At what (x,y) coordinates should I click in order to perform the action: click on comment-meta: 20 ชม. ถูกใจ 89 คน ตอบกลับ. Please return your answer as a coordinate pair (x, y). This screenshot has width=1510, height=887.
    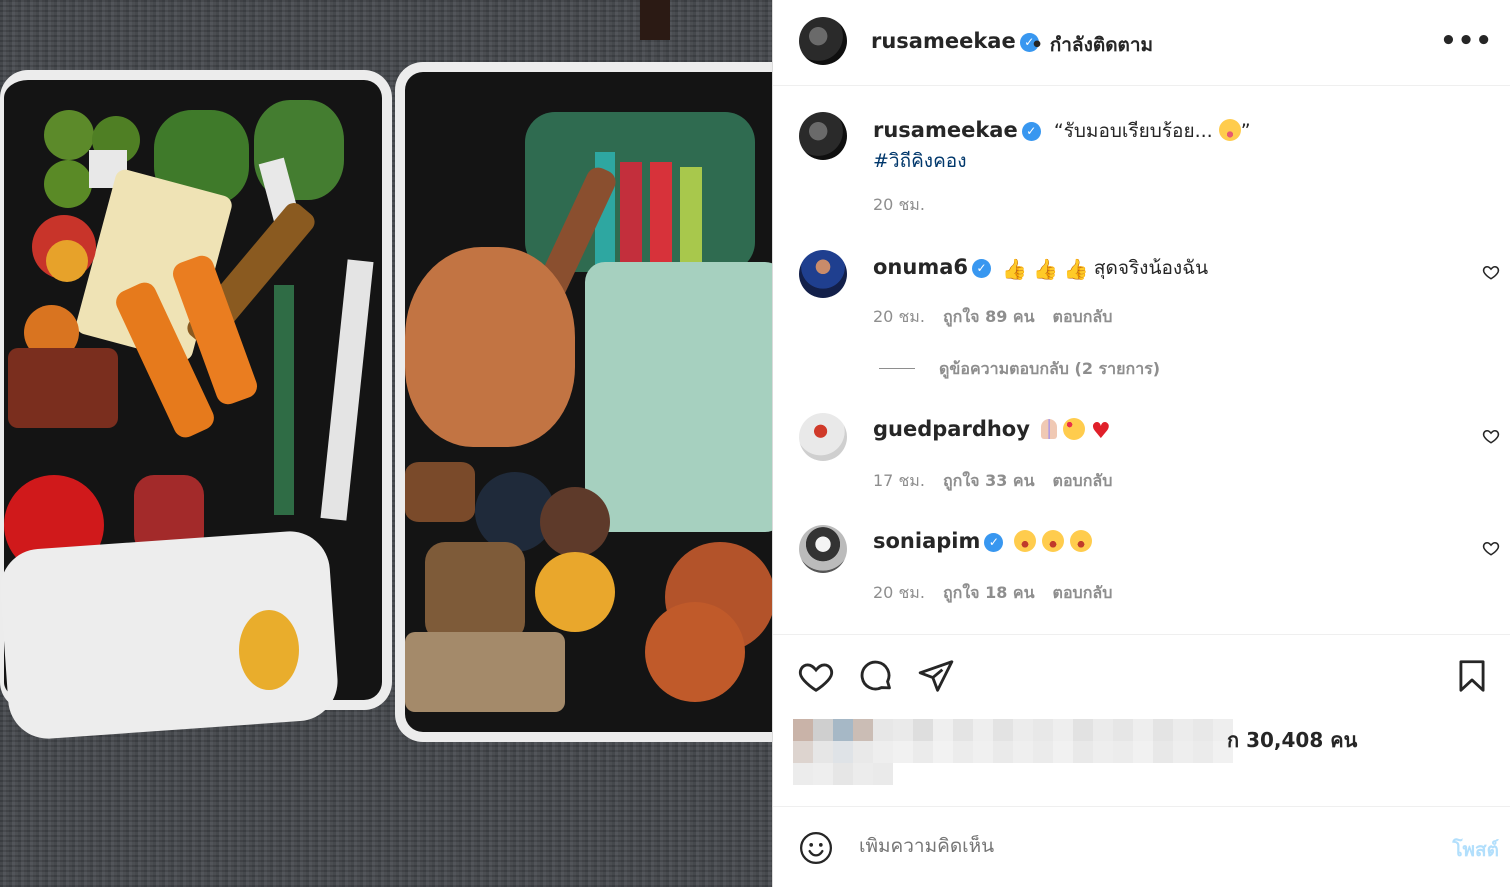
    Looking at the image, I should click on (992, 317).